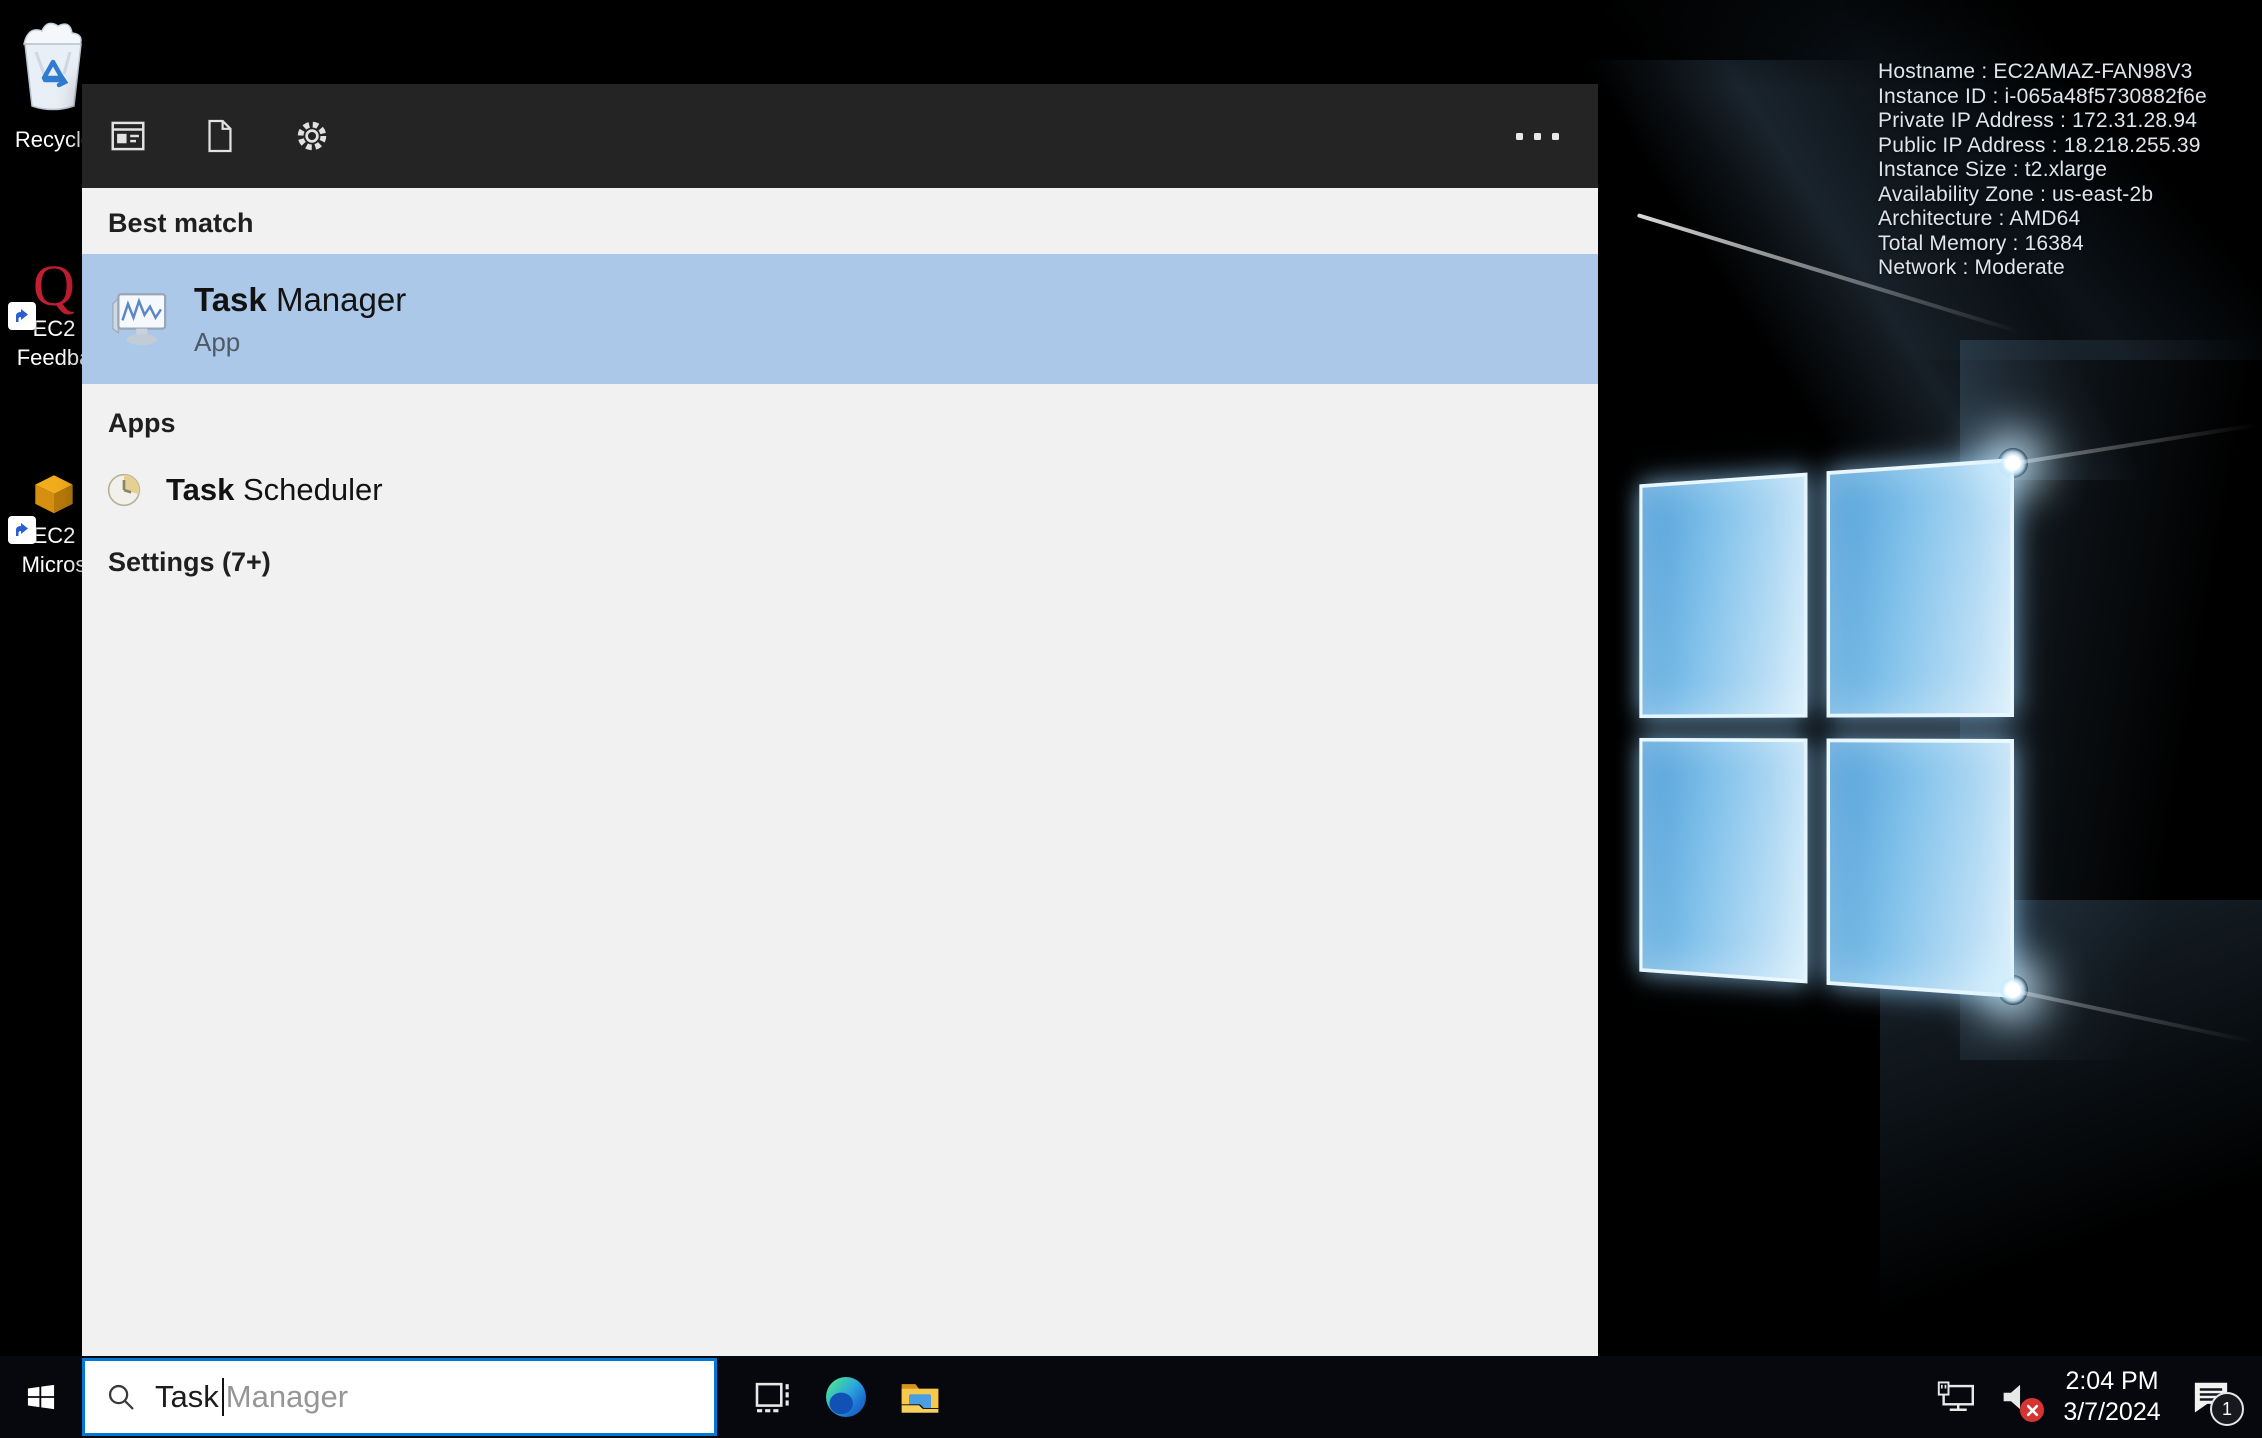 This screenshot has width=2262, height=1438. Describe the element at coordinates (840, 136) in the screenshot. I see `search-filter-bar` at that location.